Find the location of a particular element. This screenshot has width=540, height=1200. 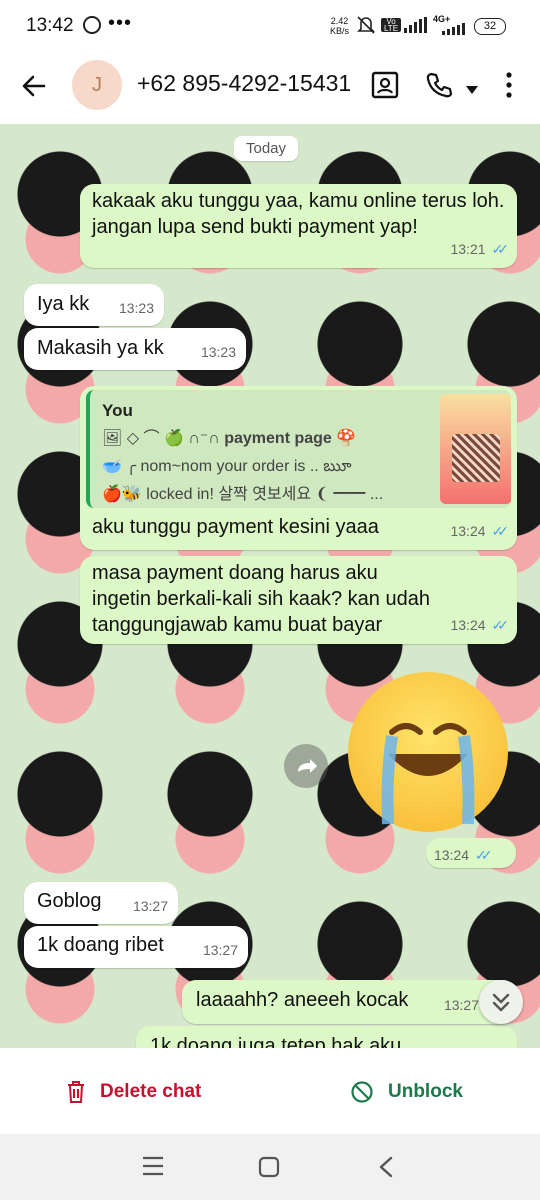

forward-icon is located at coordinates (307, 766).